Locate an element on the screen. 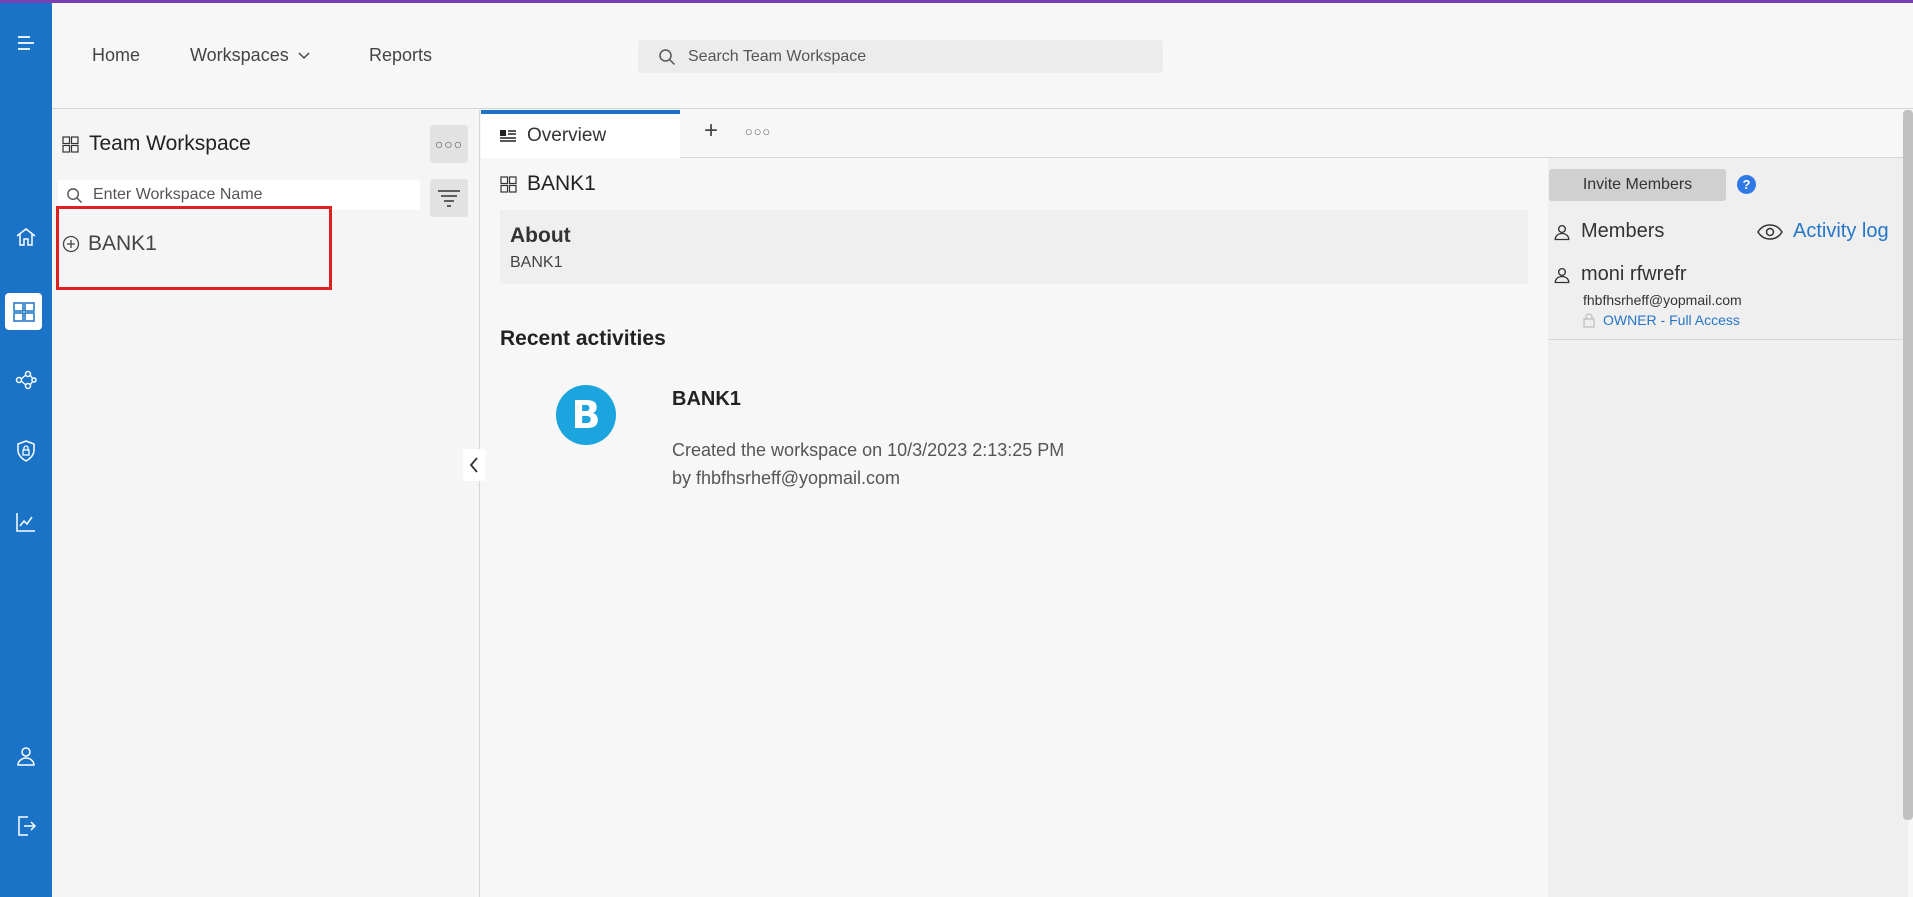 This screenshot has width=1913, height=897. filter-icon is located at coordinates (449, 198).